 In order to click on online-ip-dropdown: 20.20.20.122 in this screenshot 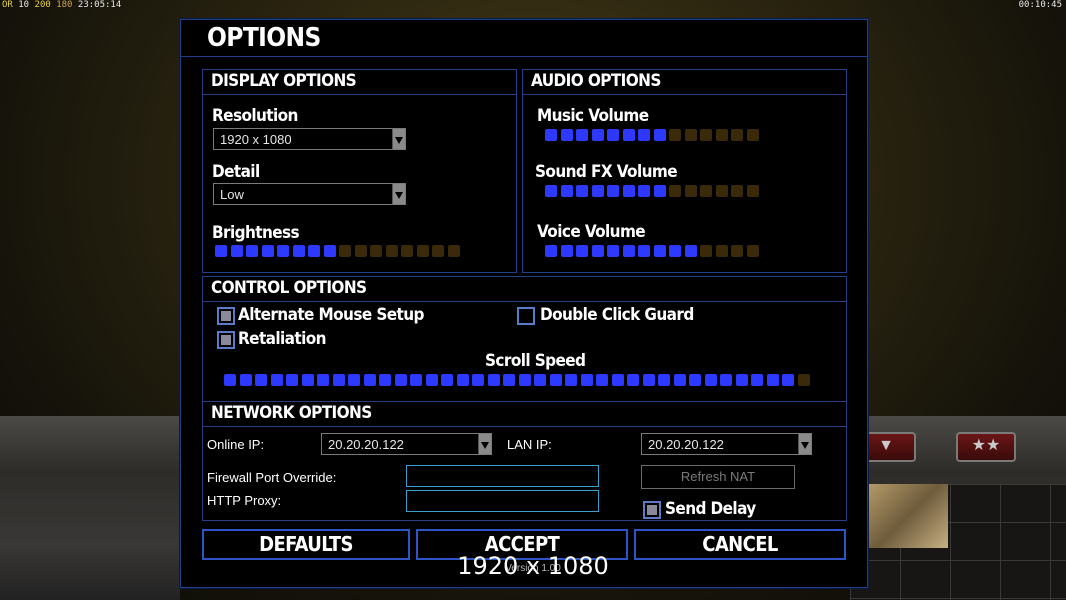, I will do `click(406, 444)`.